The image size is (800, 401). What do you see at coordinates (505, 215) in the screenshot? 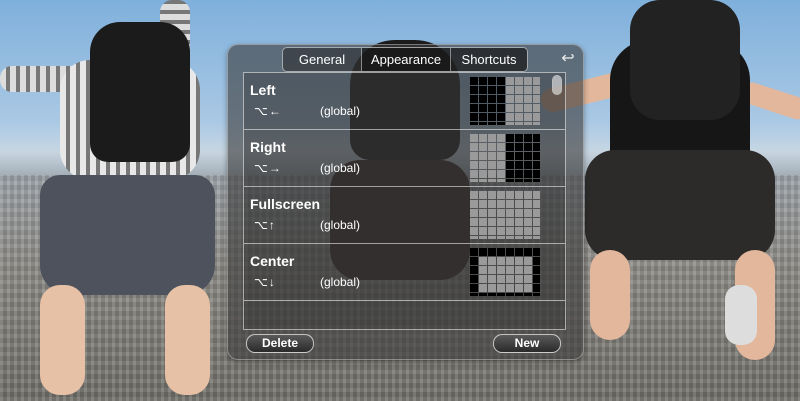
I see `fullscreen-preview-icon` at bounding box center [505, 215].